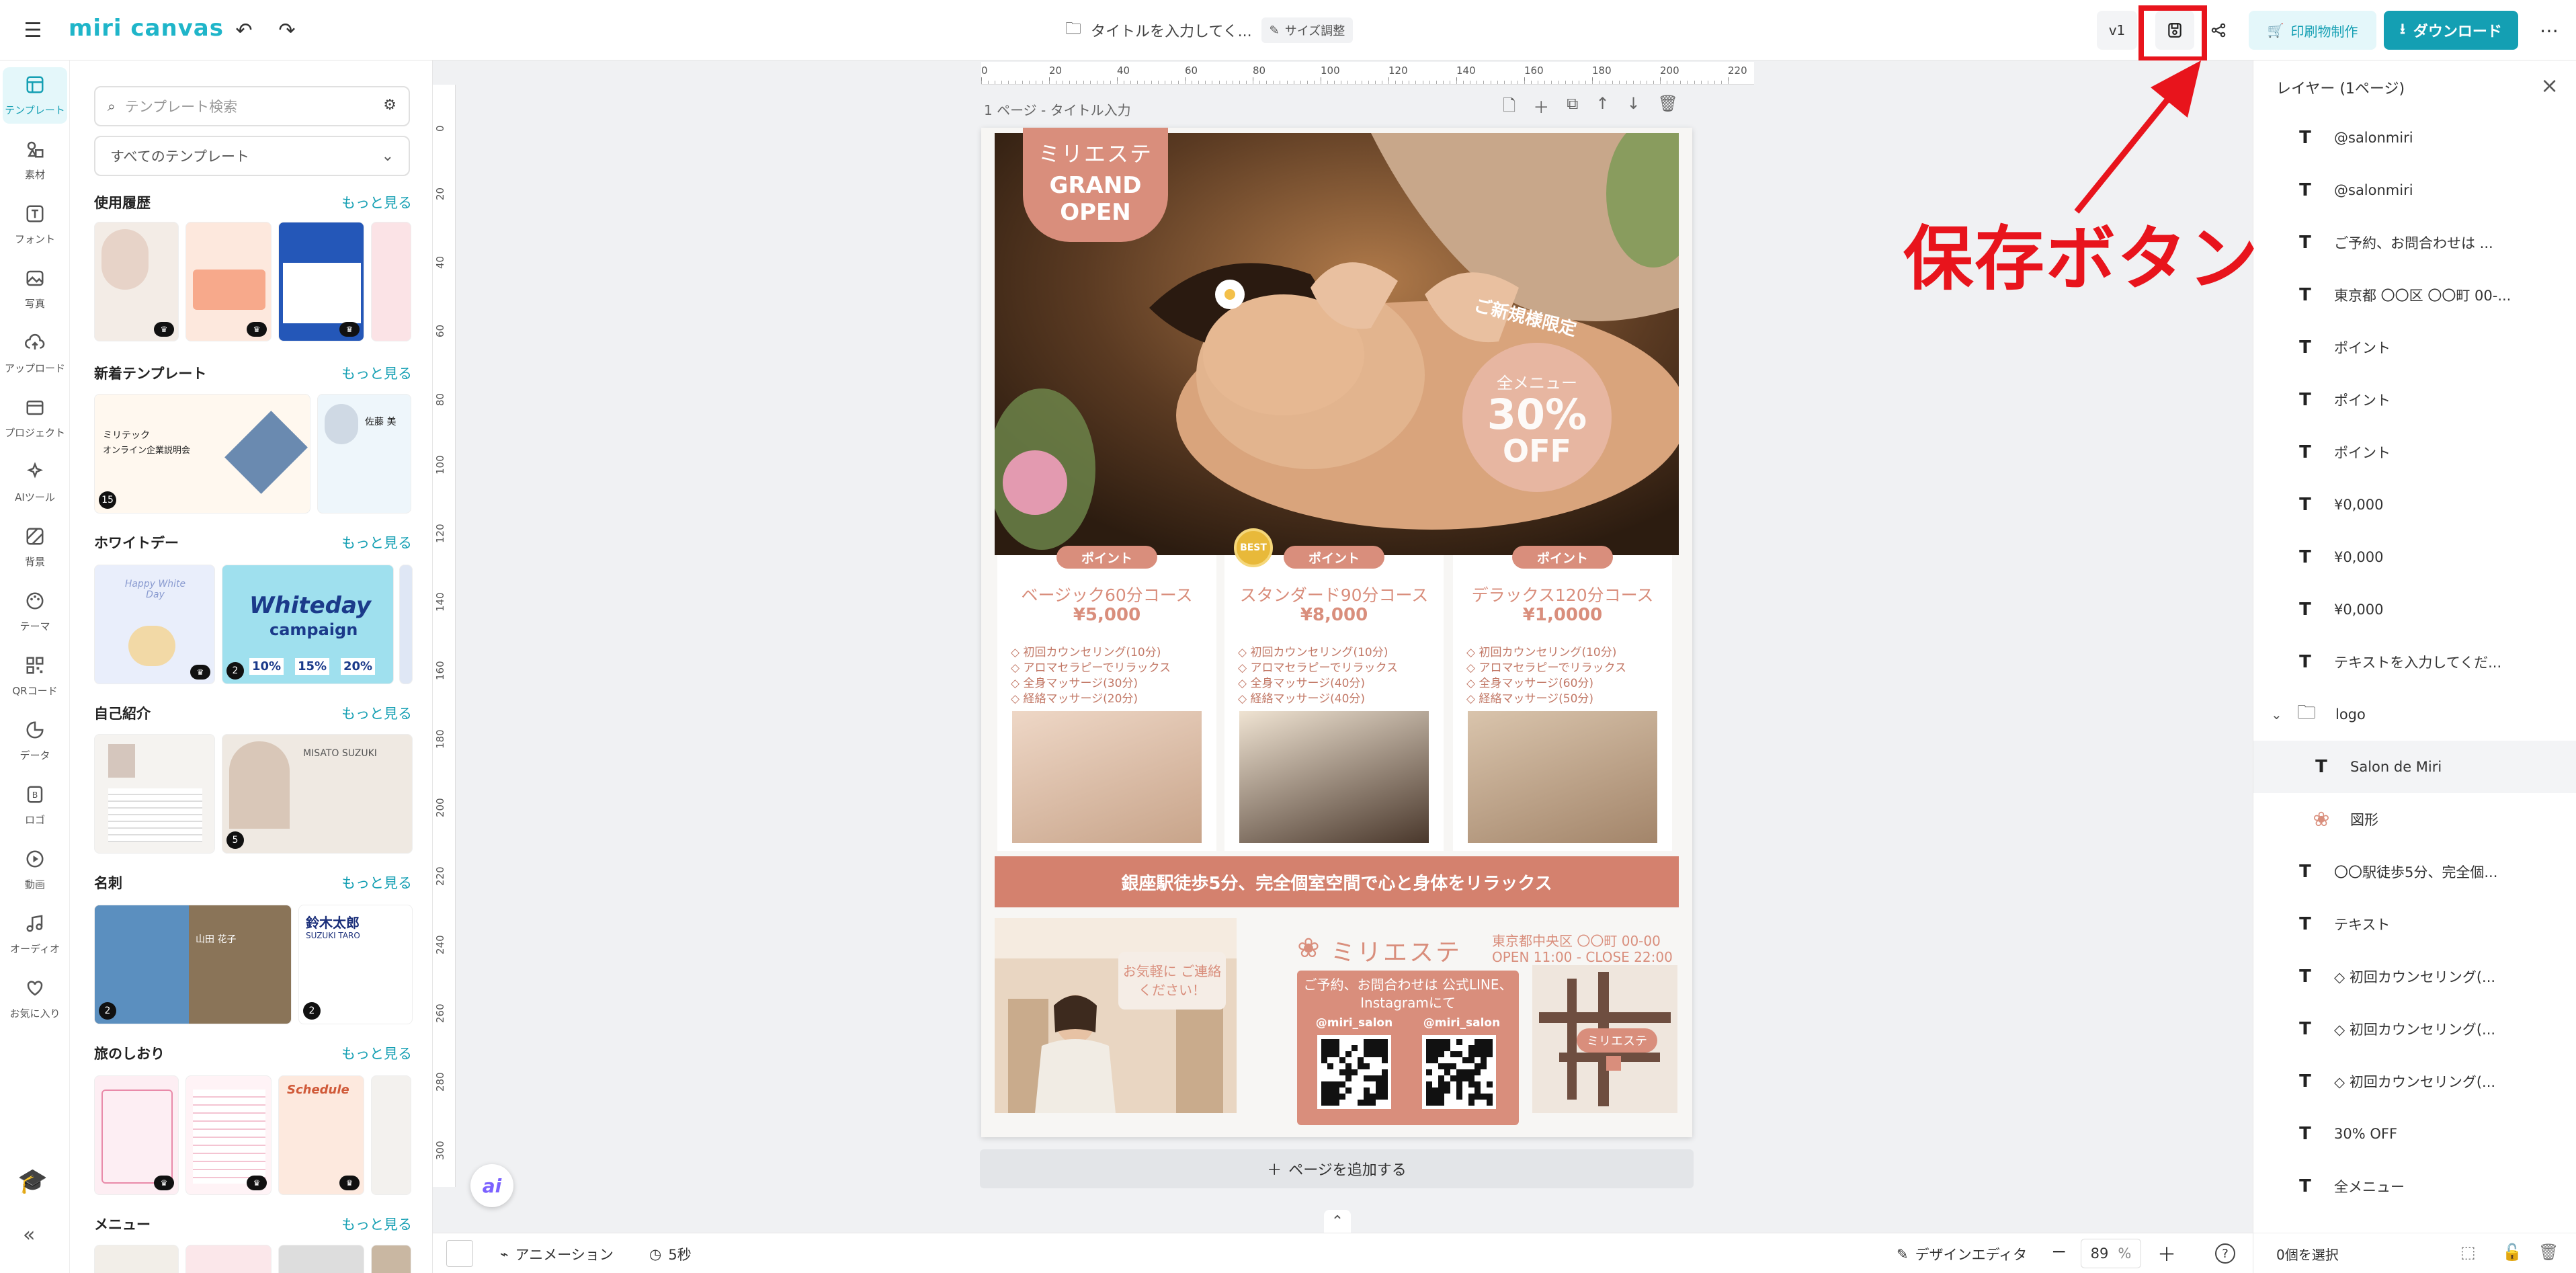 This screenshot has height=1273, width=2576. What do you see at coordinates (355, 964) in the screenshot?
I see `template-thumb: 2 鈴木太郎 SUZUKI TARO` at bounding box center [355, 964].